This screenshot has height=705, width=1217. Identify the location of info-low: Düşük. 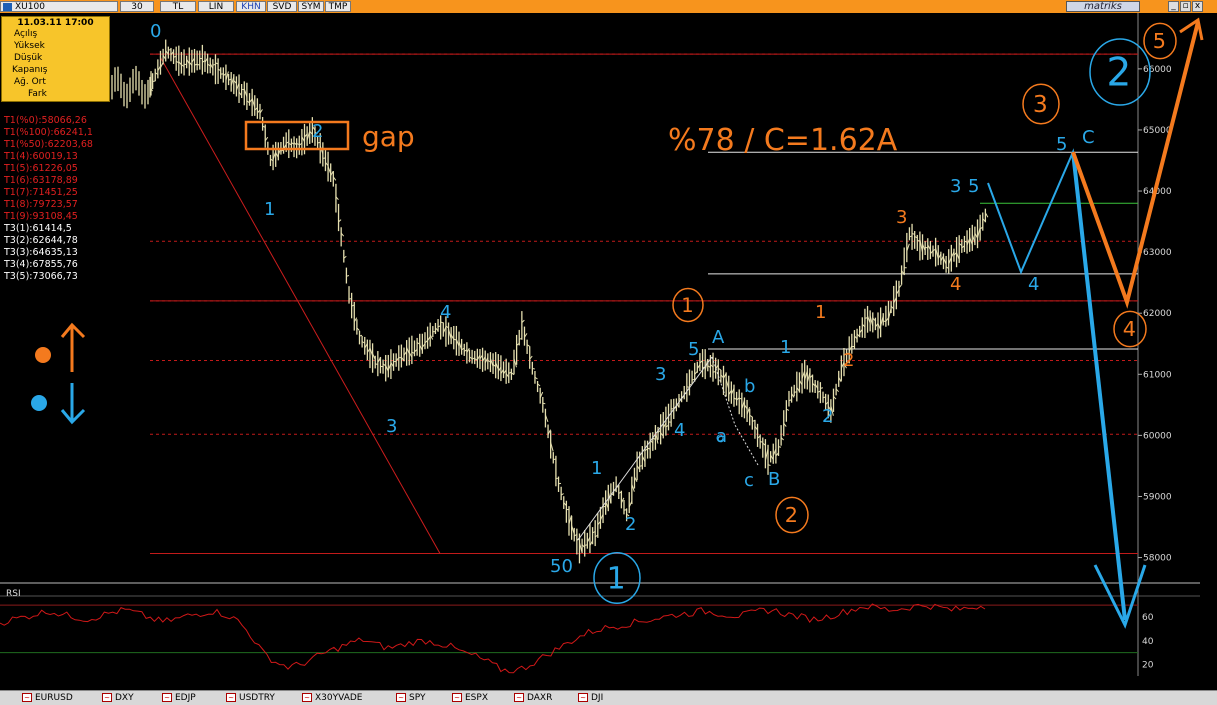
(28, 58).